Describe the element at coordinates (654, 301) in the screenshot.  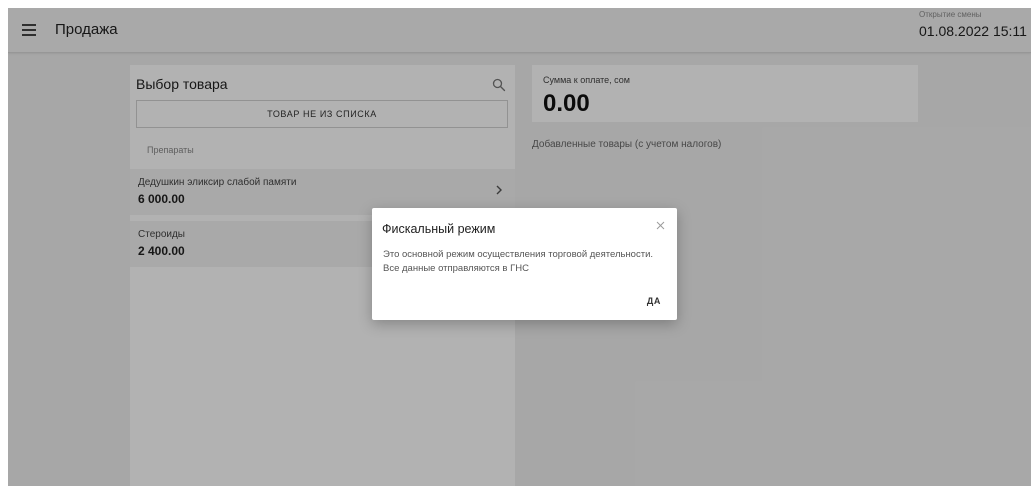
I see `confirm-button: ДА` at that location.